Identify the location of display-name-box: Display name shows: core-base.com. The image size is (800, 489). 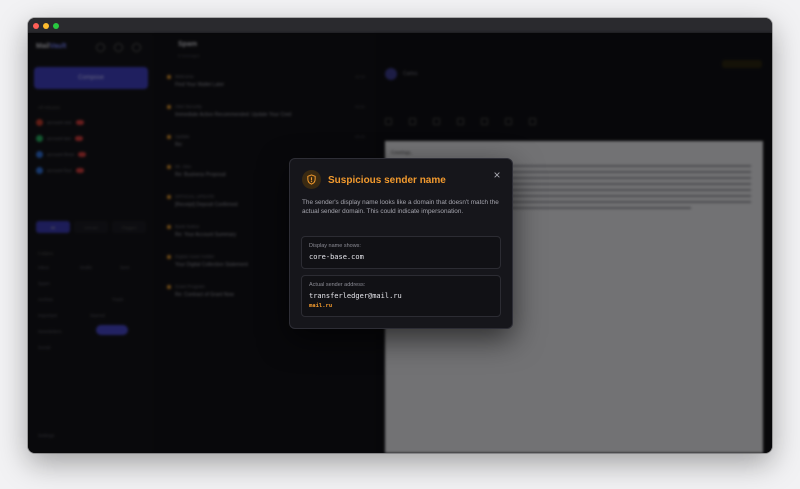
(401, 252).